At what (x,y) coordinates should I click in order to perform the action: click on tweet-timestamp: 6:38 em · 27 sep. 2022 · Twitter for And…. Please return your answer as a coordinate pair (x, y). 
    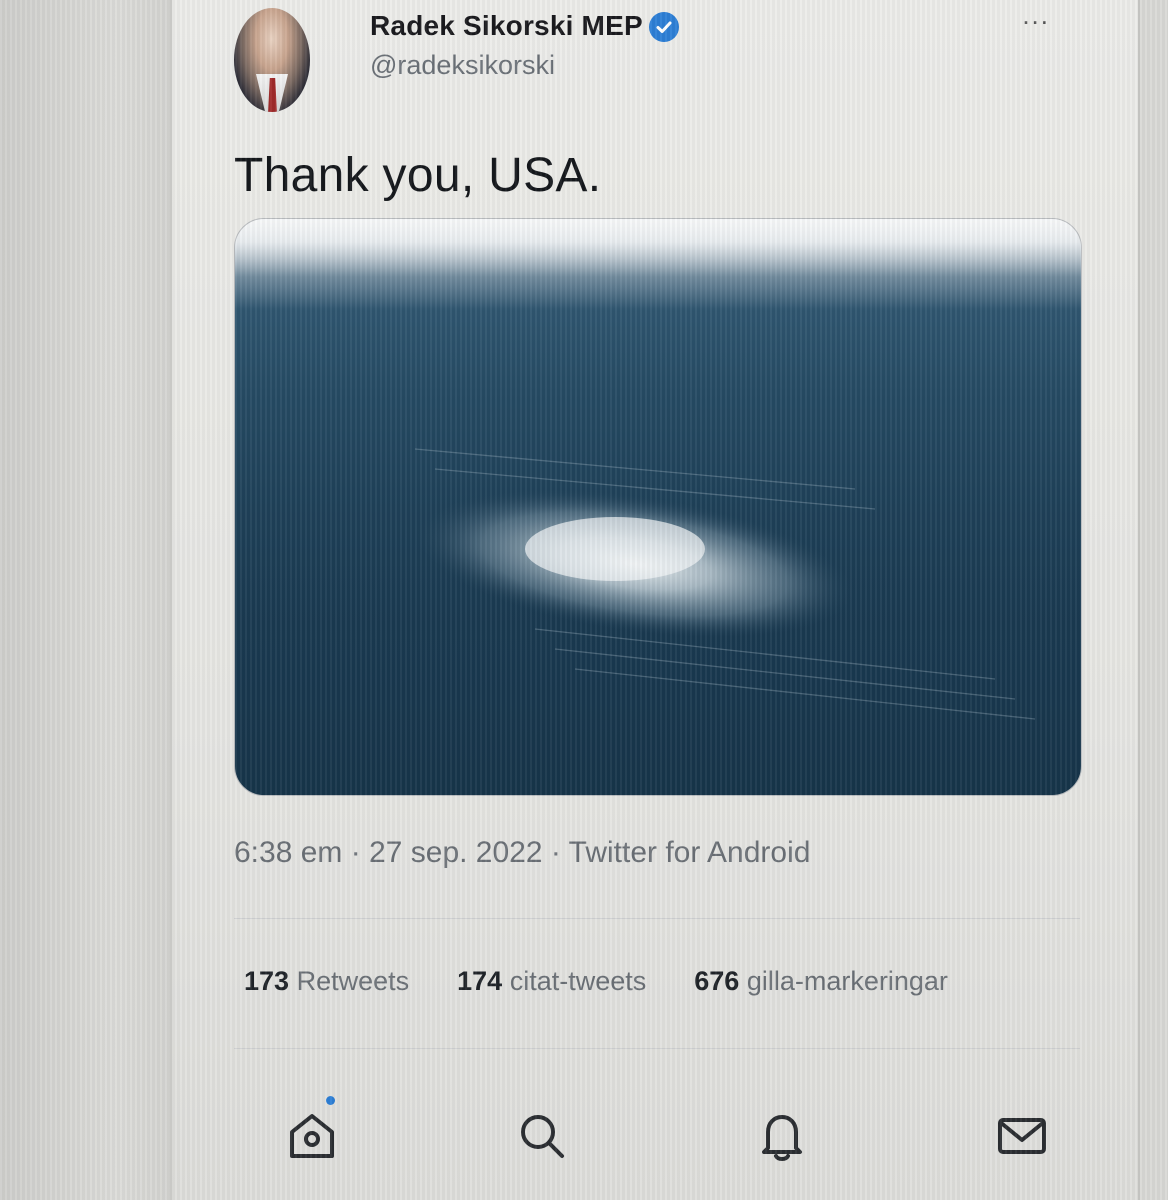
    Looking at the image, I should click on (522, 853).